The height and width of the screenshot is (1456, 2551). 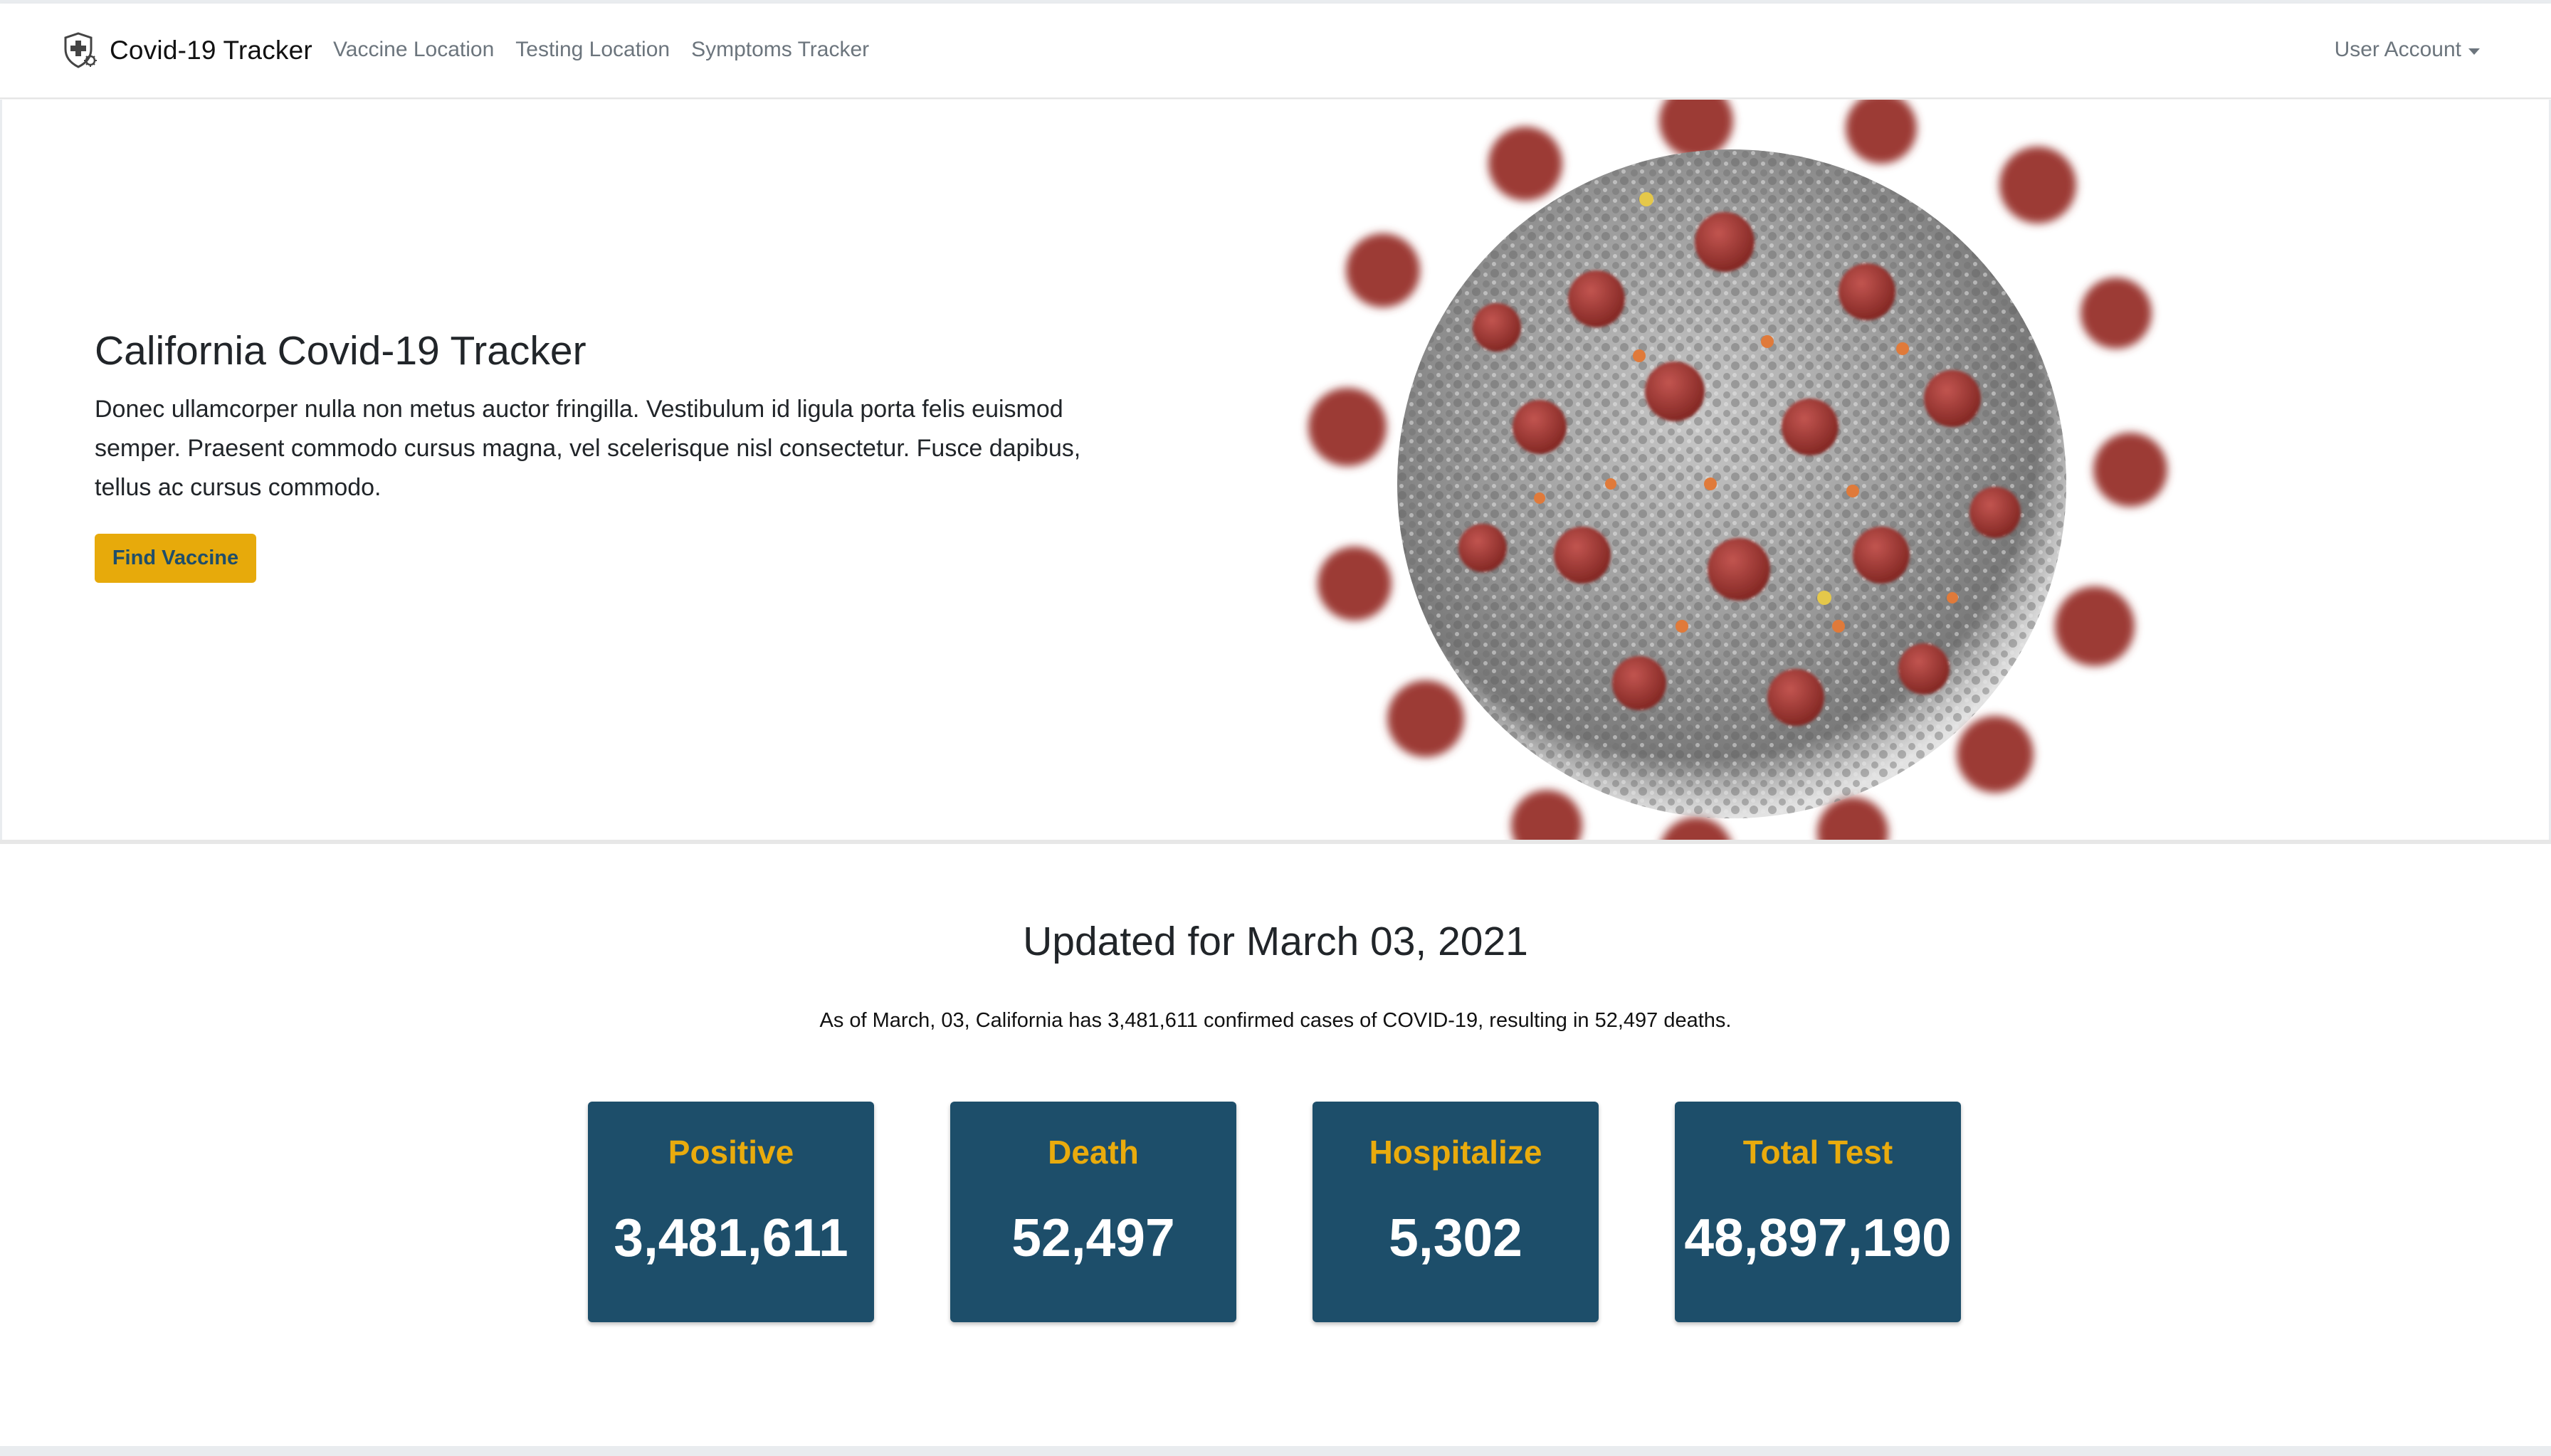 I want to click on stat-card-total-test: Total Test 48,897,190, so click(x=1818, y=1212).